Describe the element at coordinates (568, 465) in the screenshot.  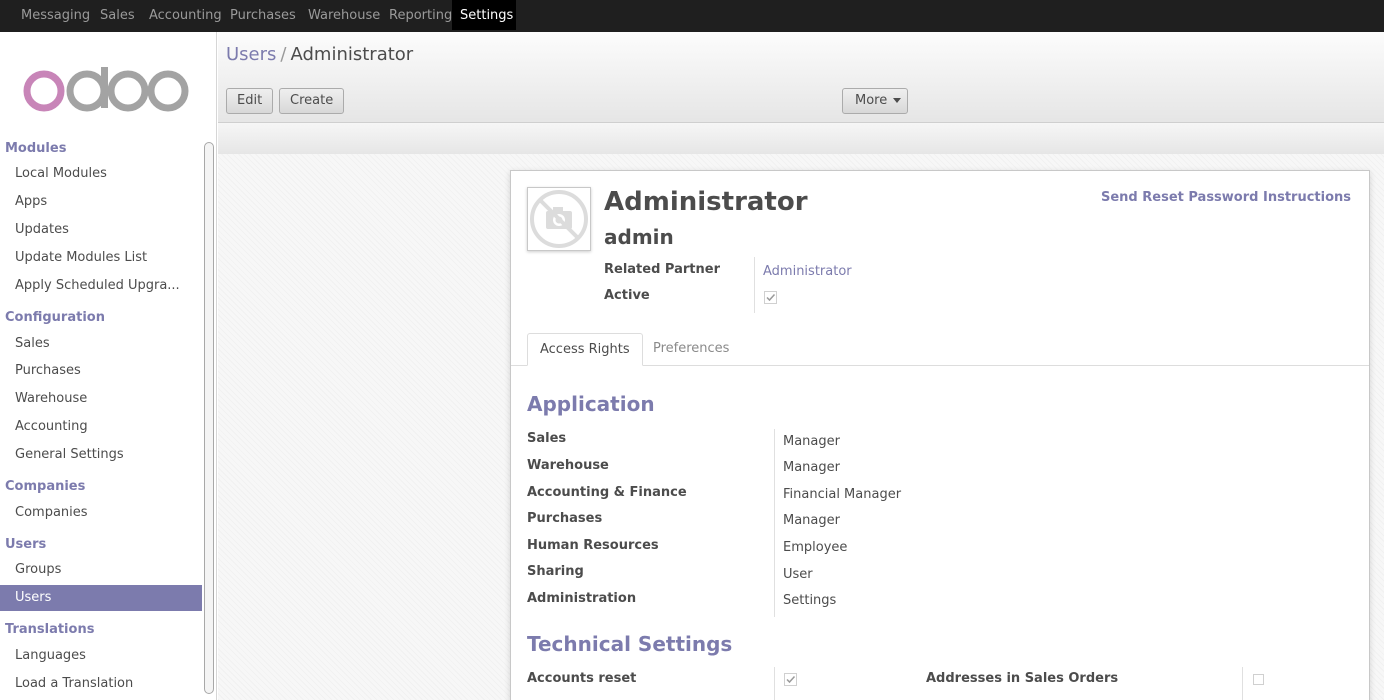
I see `app-row-label: Warehouse` at that location.